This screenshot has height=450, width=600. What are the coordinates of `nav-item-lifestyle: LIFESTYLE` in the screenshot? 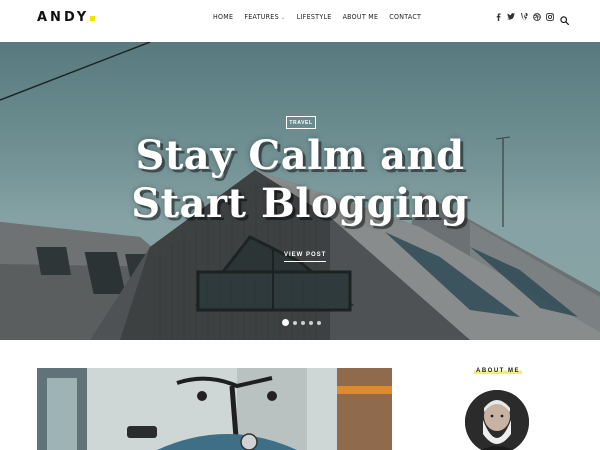 It's located at (314, 17).